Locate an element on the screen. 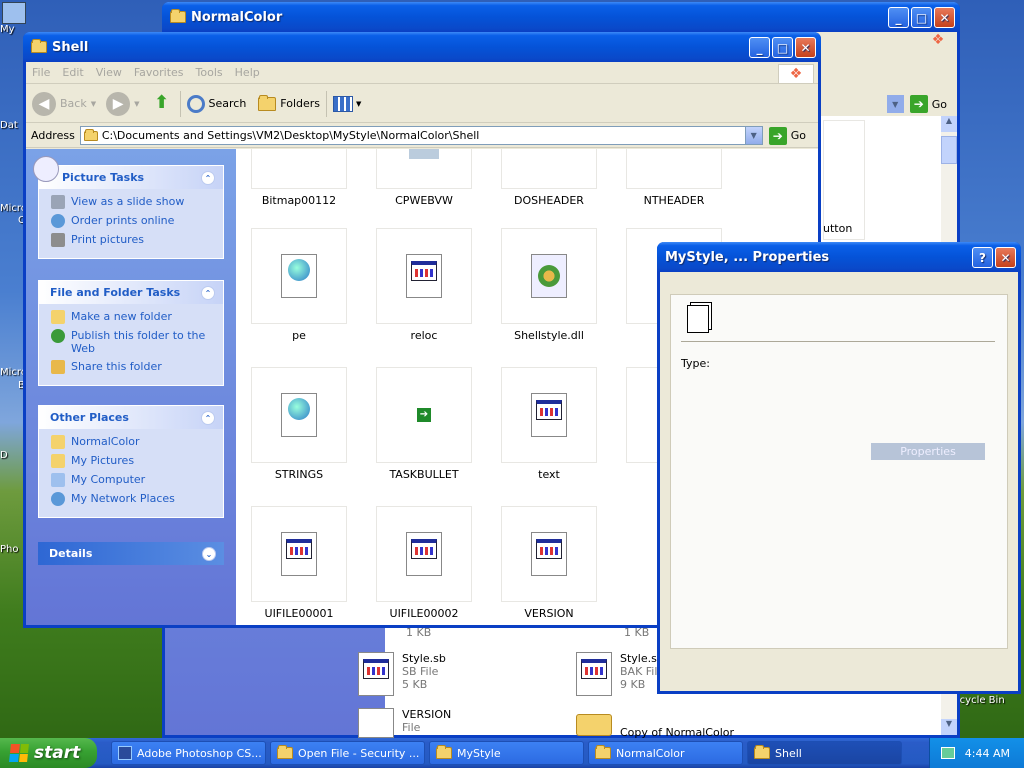 This screenshot has height=768, width=1024. back-arrow-icon: ◀ is located at coordinates (44, 103).